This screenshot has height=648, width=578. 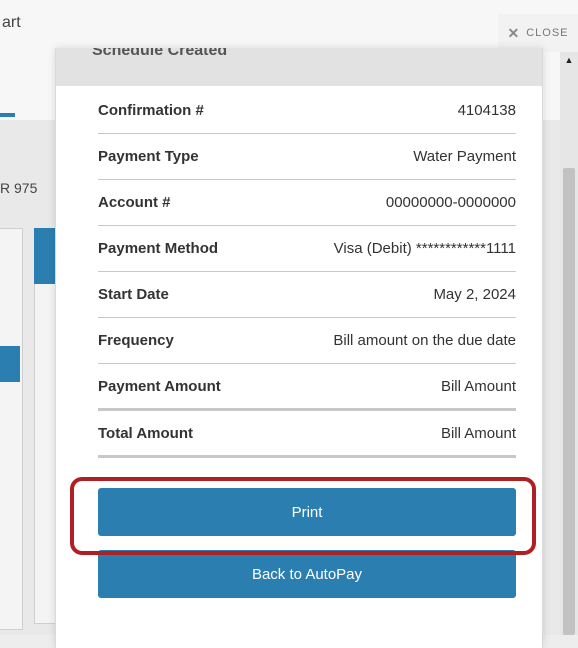 What do you see at coordinates (160, 53) in the screenshot?
I see `modal-title: Schedule Created` at bounding box center [160, 53].